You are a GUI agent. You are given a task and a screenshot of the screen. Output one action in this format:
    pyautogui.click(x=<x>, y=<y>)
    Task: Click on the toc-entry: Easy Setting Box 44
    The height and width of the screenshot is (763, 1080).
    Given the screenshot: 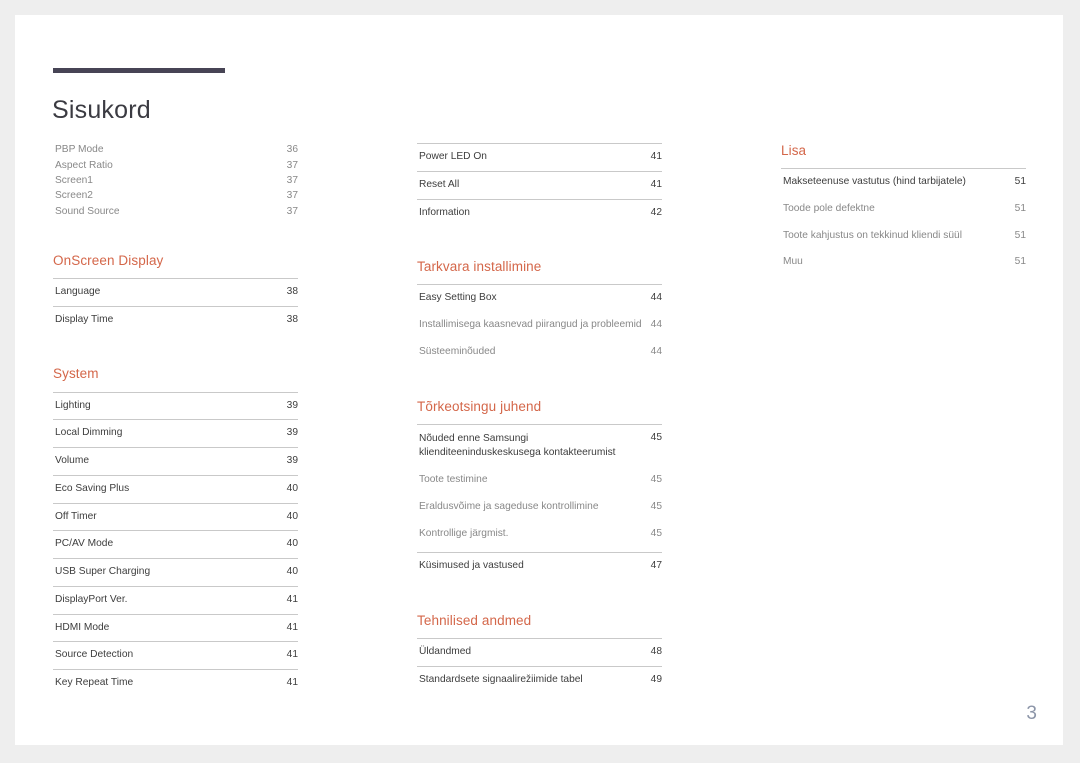 What is the action you would take?
    pyautogui.click(x=539, y=298)
    